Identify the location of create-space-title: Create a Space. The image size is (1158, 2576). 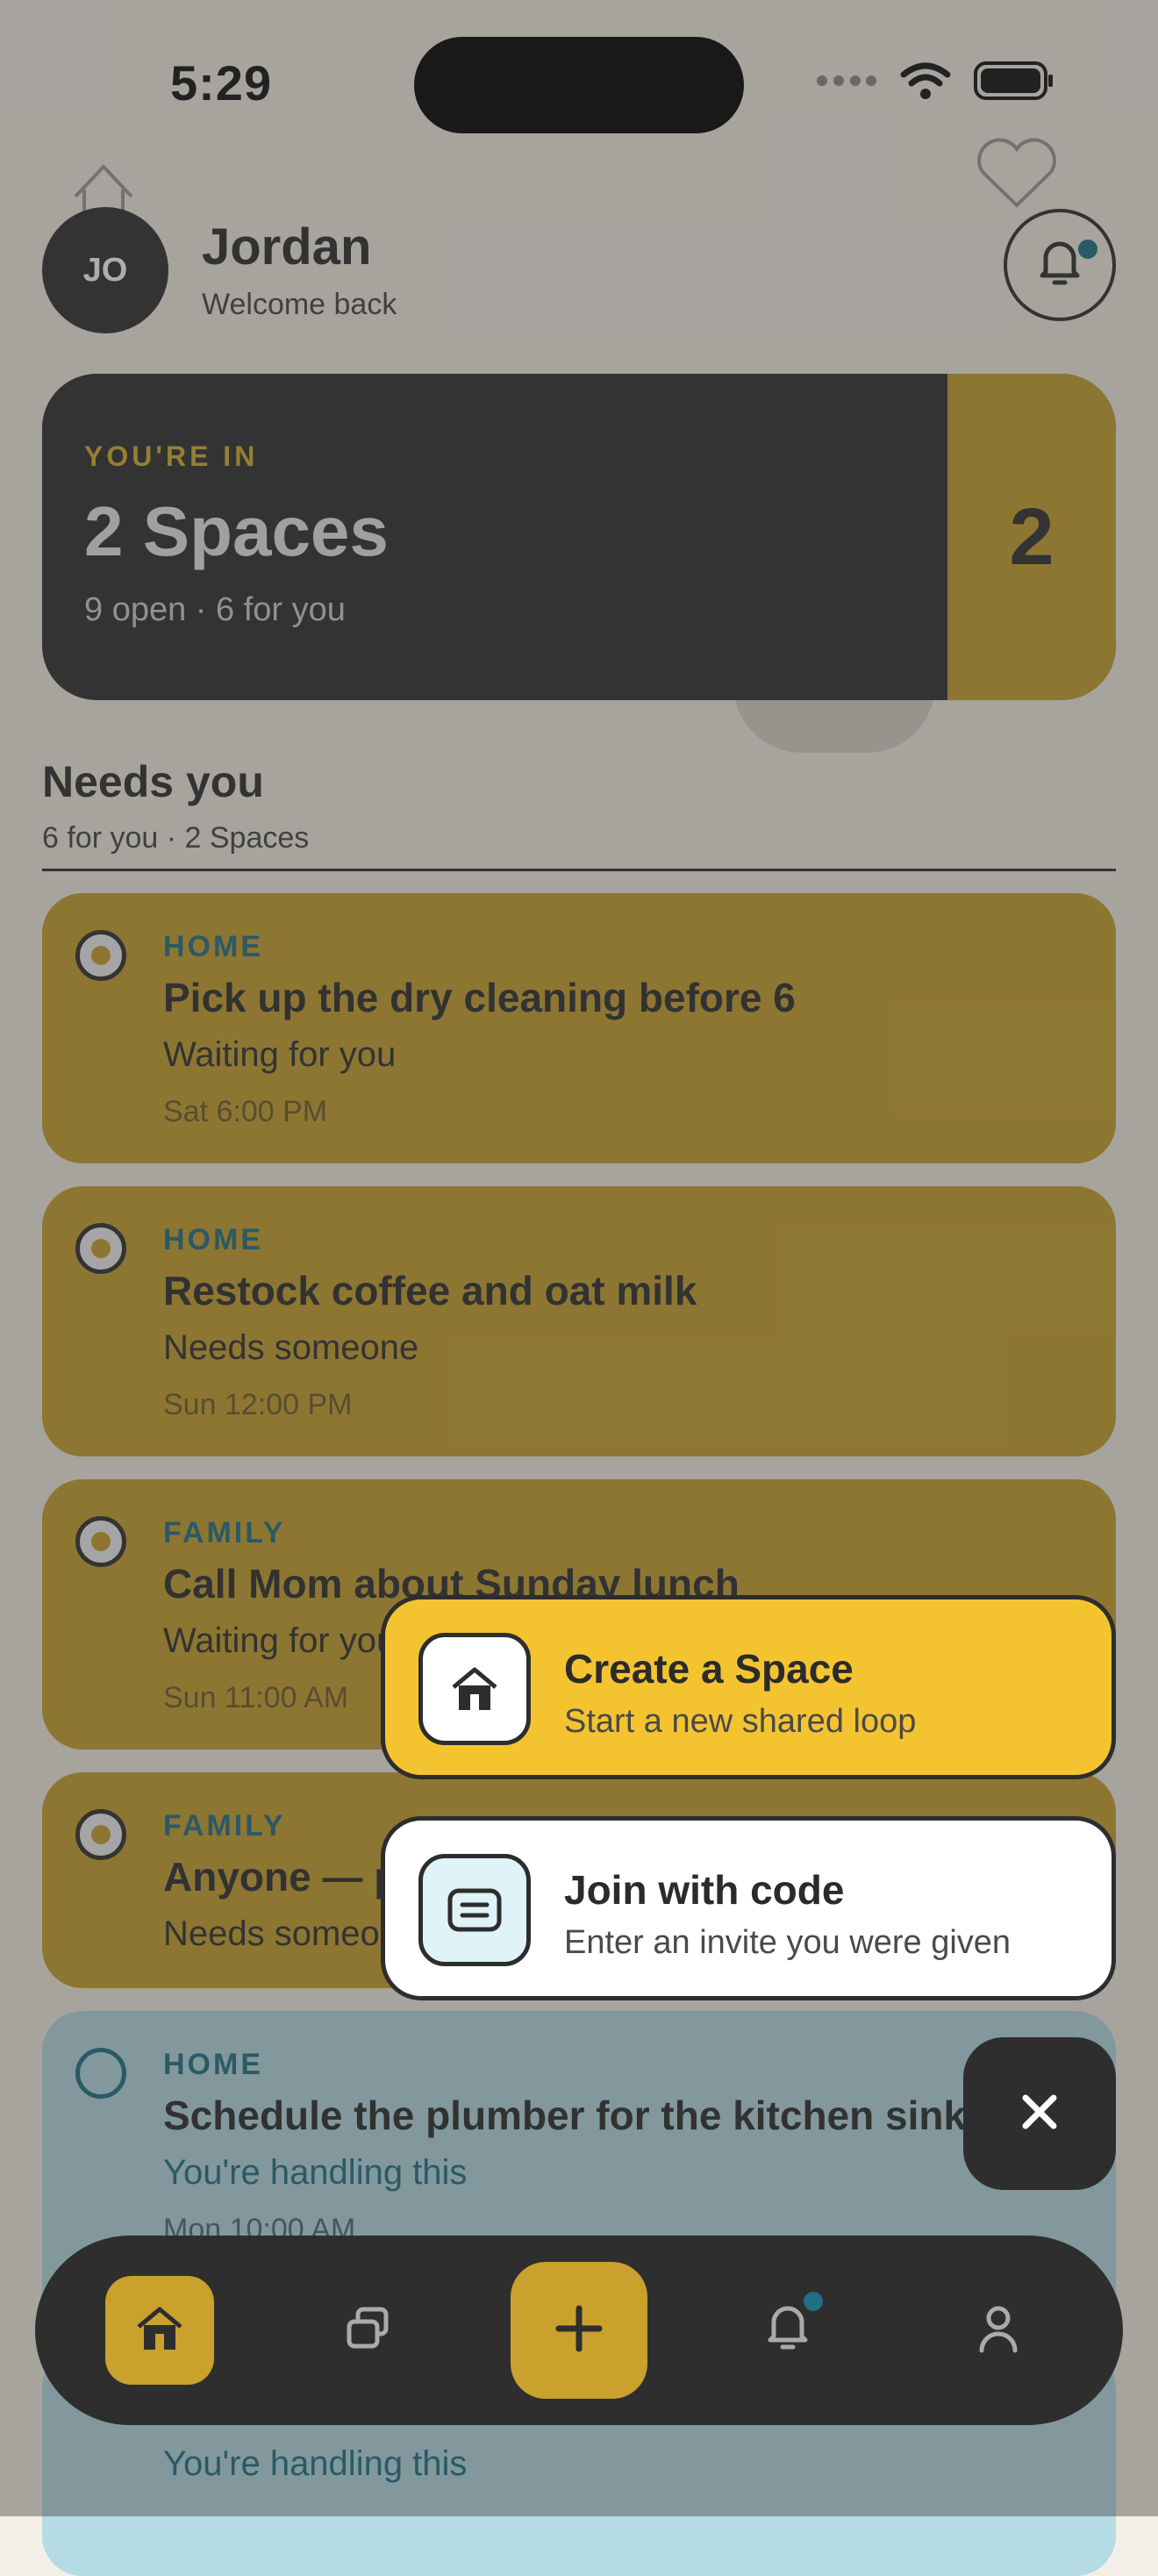
(709, 1669).